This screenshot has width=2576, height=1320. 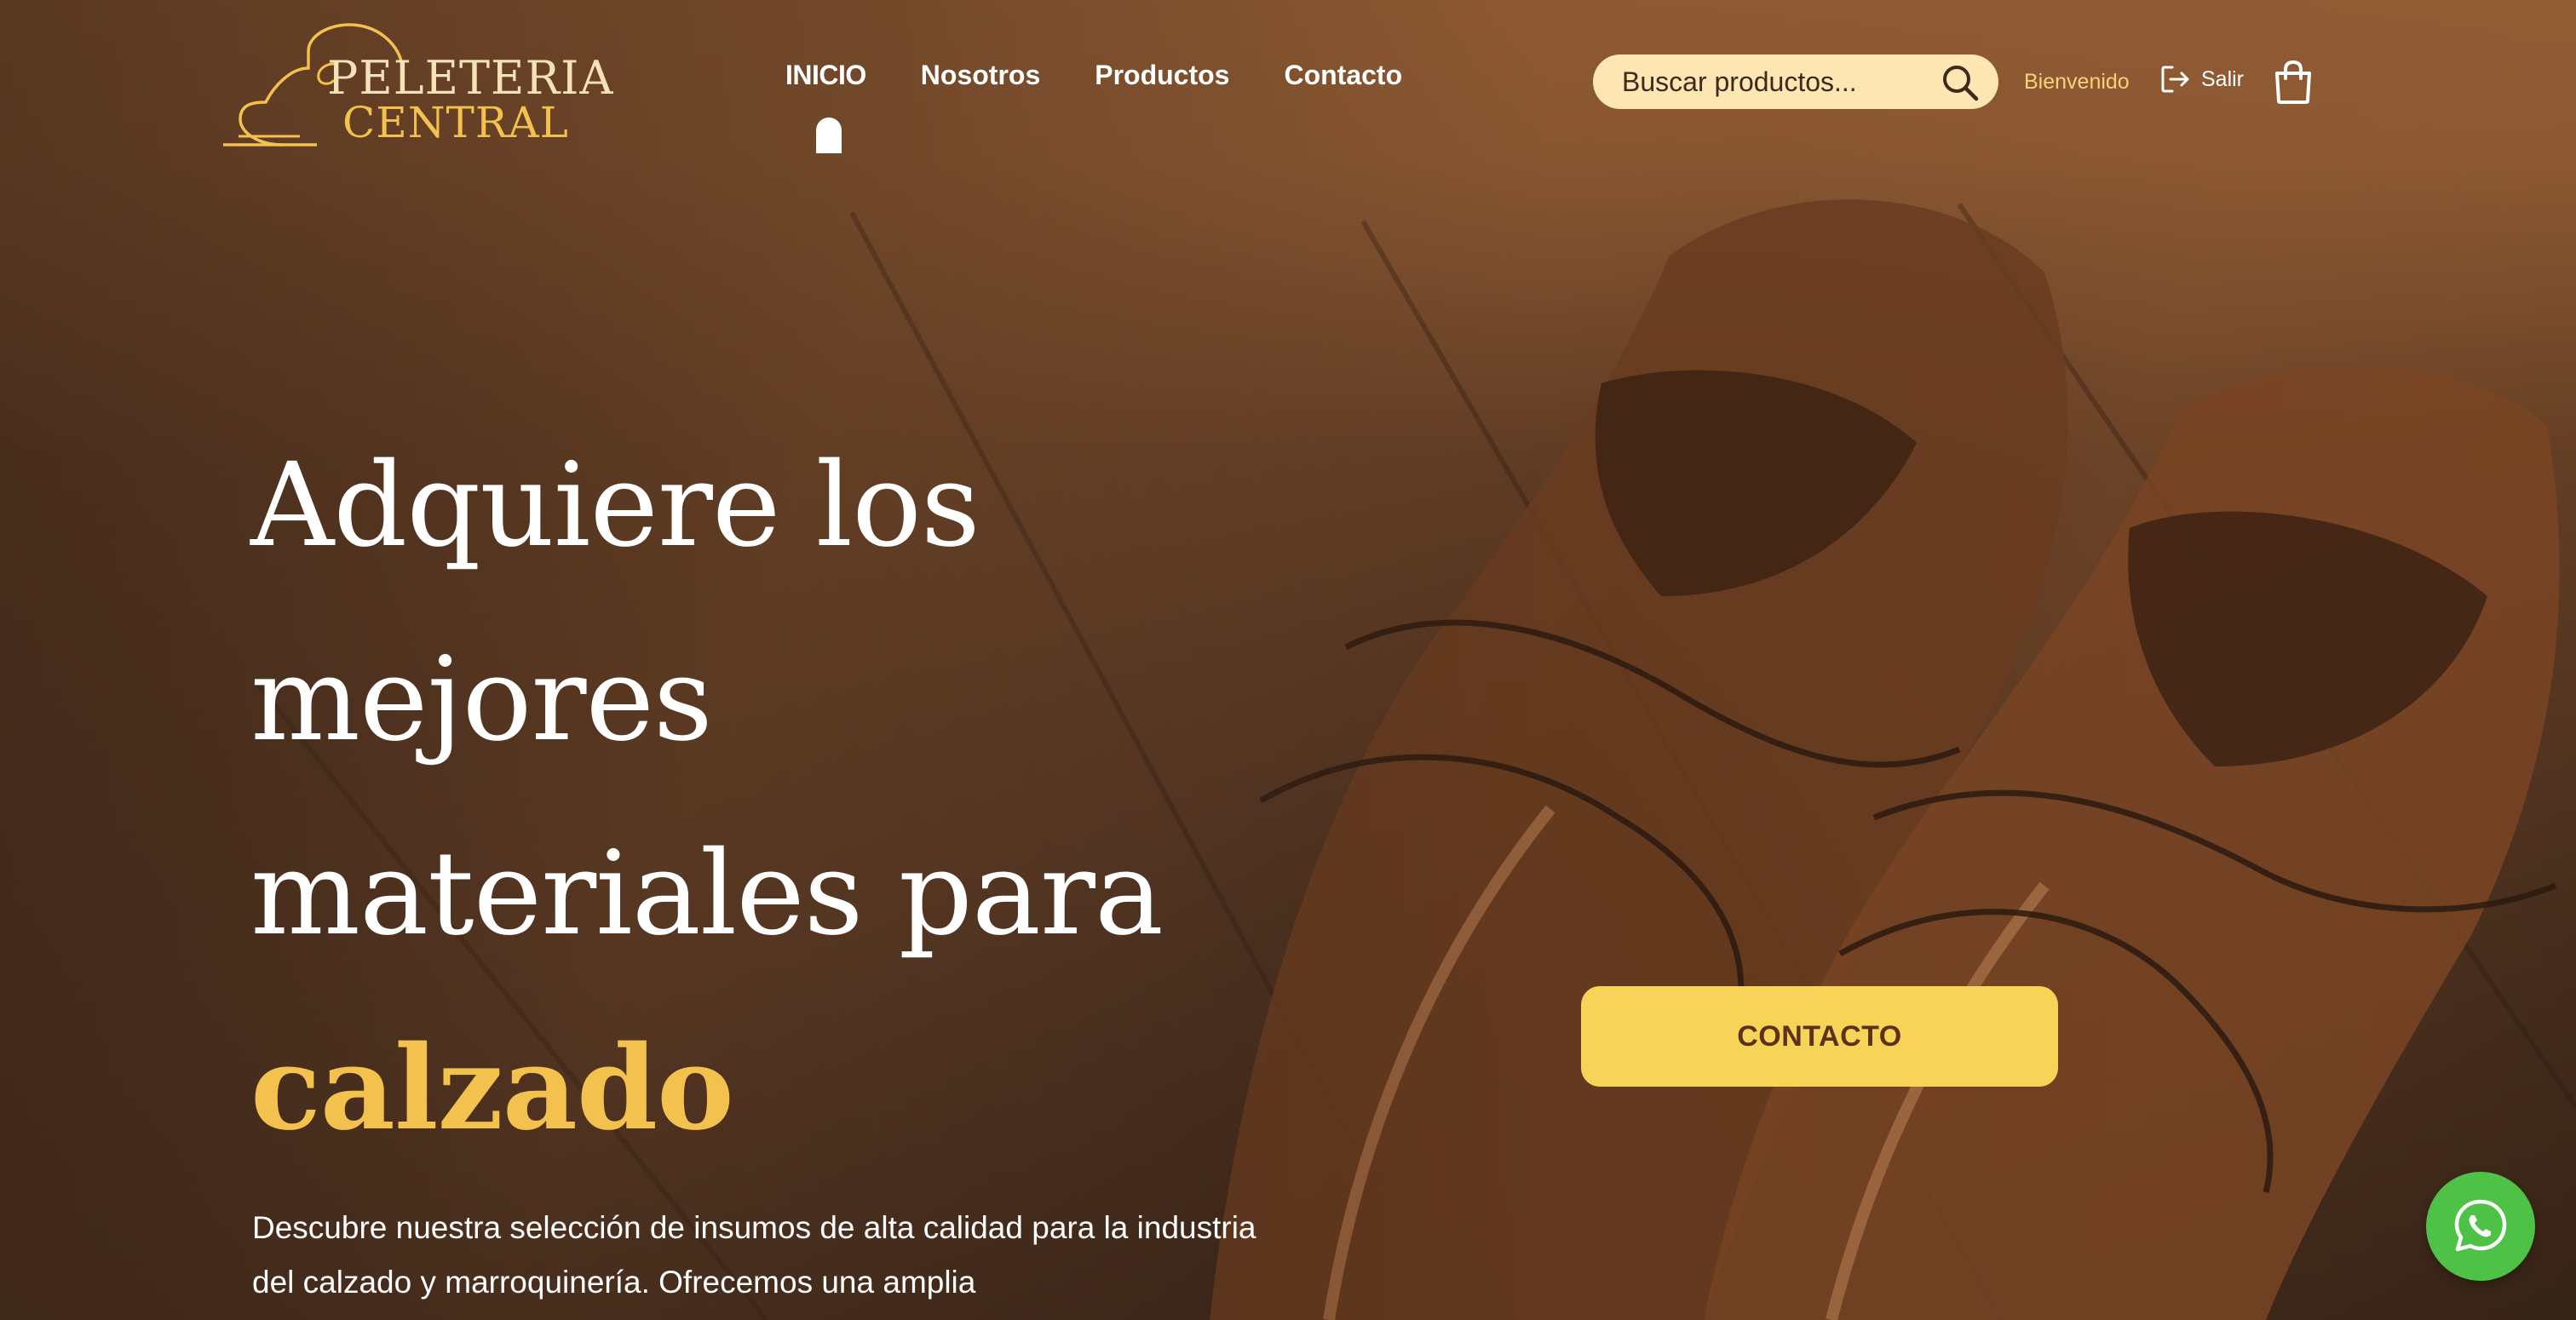 What do you see at coordinates (826, 106) in the screenshot?
I see `nav-item-inicio: INICIO` at bounding box center [826, 106].